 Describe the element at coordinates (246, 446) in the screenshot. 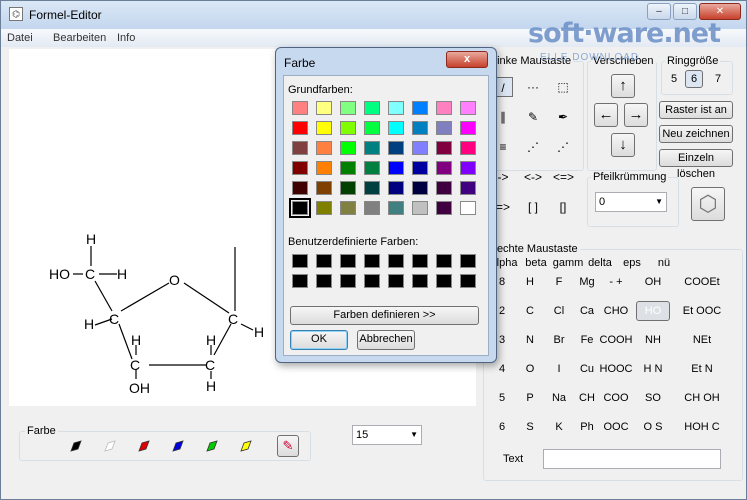

I see `pen-color-5-icon` at that location.